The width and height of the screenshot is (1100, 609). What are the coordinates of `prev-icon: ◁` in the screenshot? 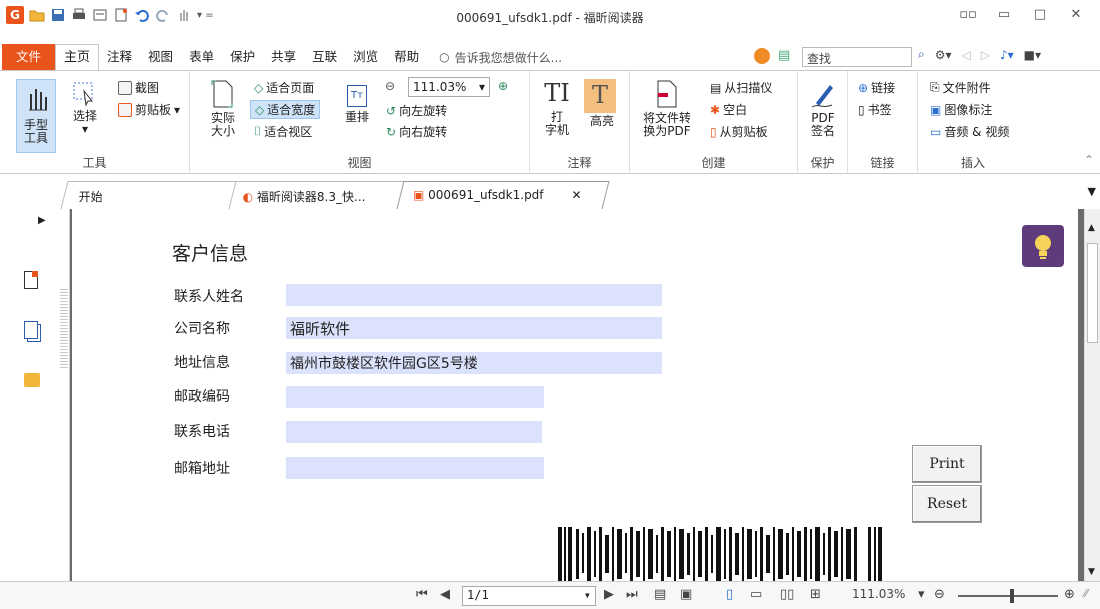 It's located at (966, 55).